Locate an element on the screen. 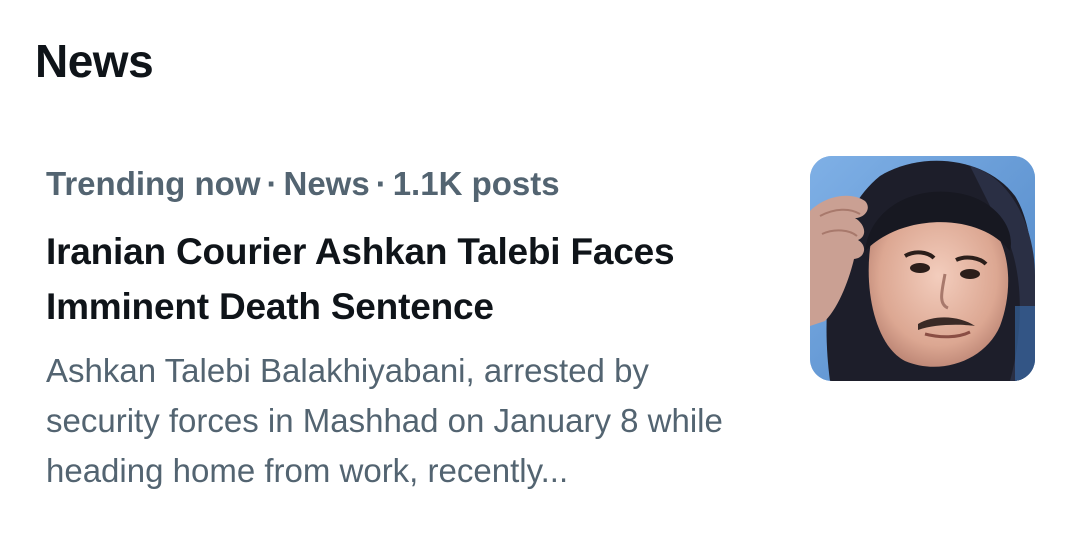 Image resolution: width=1080 pixels, height=533 pixels. story-category: News is located at coordinates (326, 183).